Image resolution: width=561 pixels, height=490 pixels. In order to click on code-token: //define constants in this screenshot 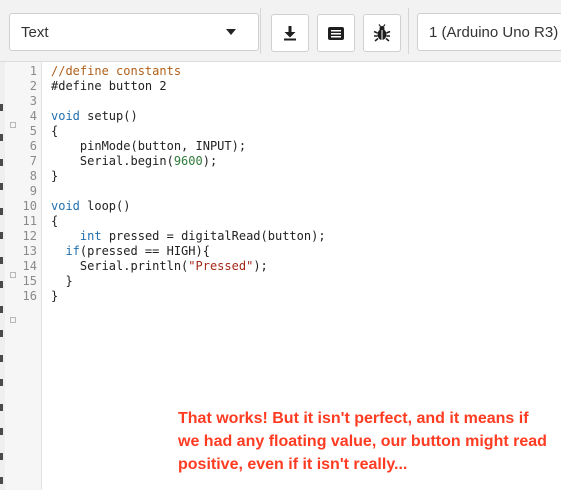, I will do `click(116, 71)`.